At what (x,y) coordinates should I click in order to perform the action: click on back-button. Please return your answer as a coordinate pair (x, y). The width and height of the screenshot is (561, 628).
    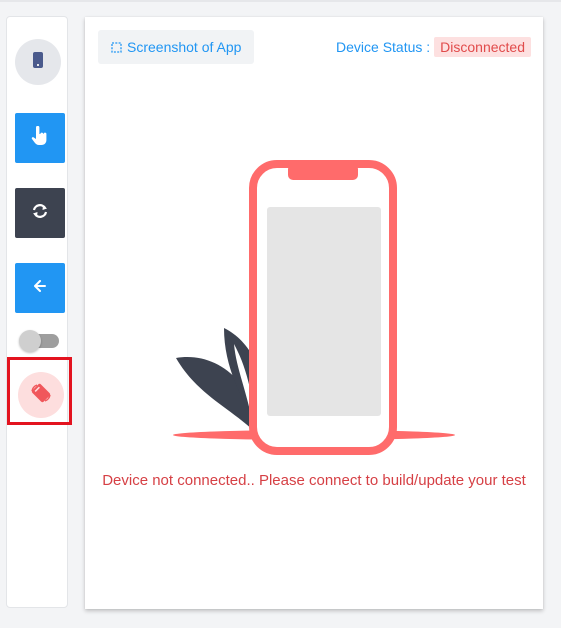
    Looking at the image, I should click on (40, 288).